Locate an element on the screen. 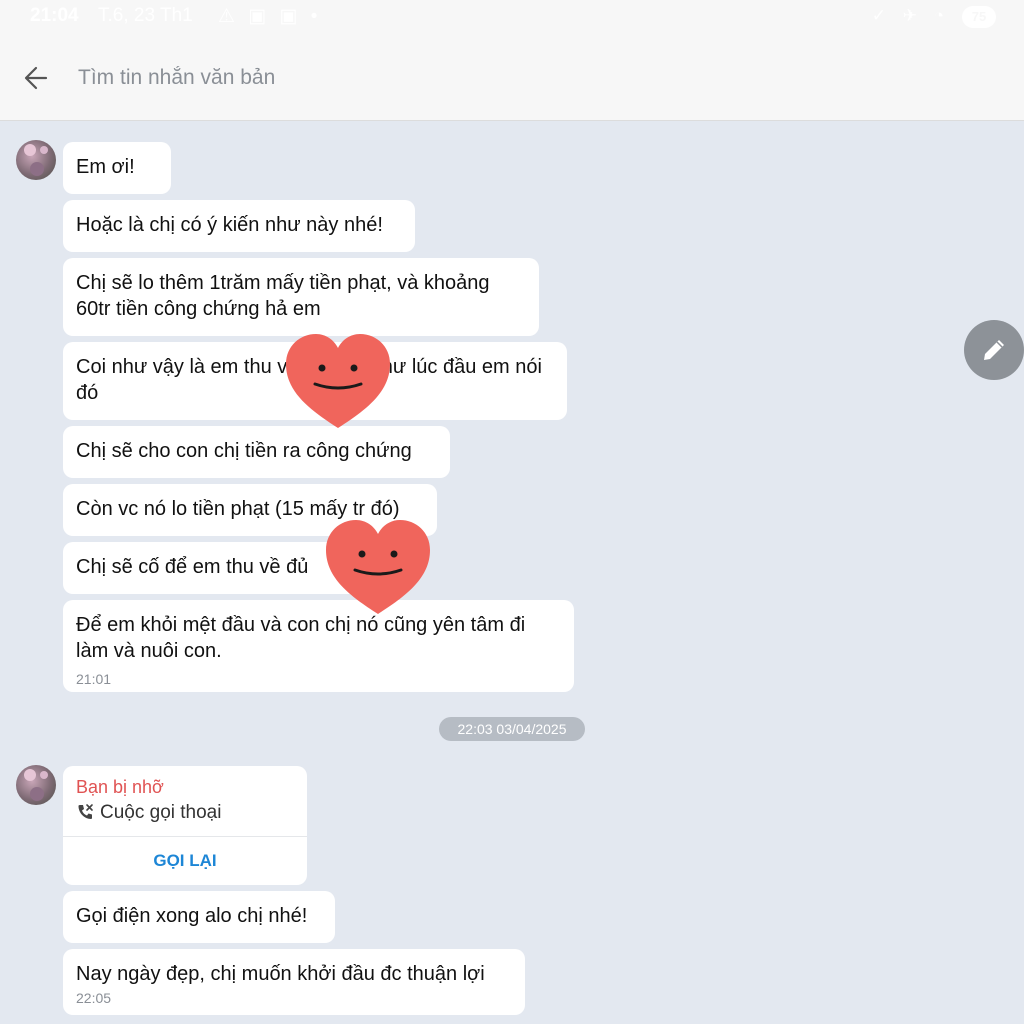  call-type: Cuộc gọi thoại is located at coordinates (148, 813).